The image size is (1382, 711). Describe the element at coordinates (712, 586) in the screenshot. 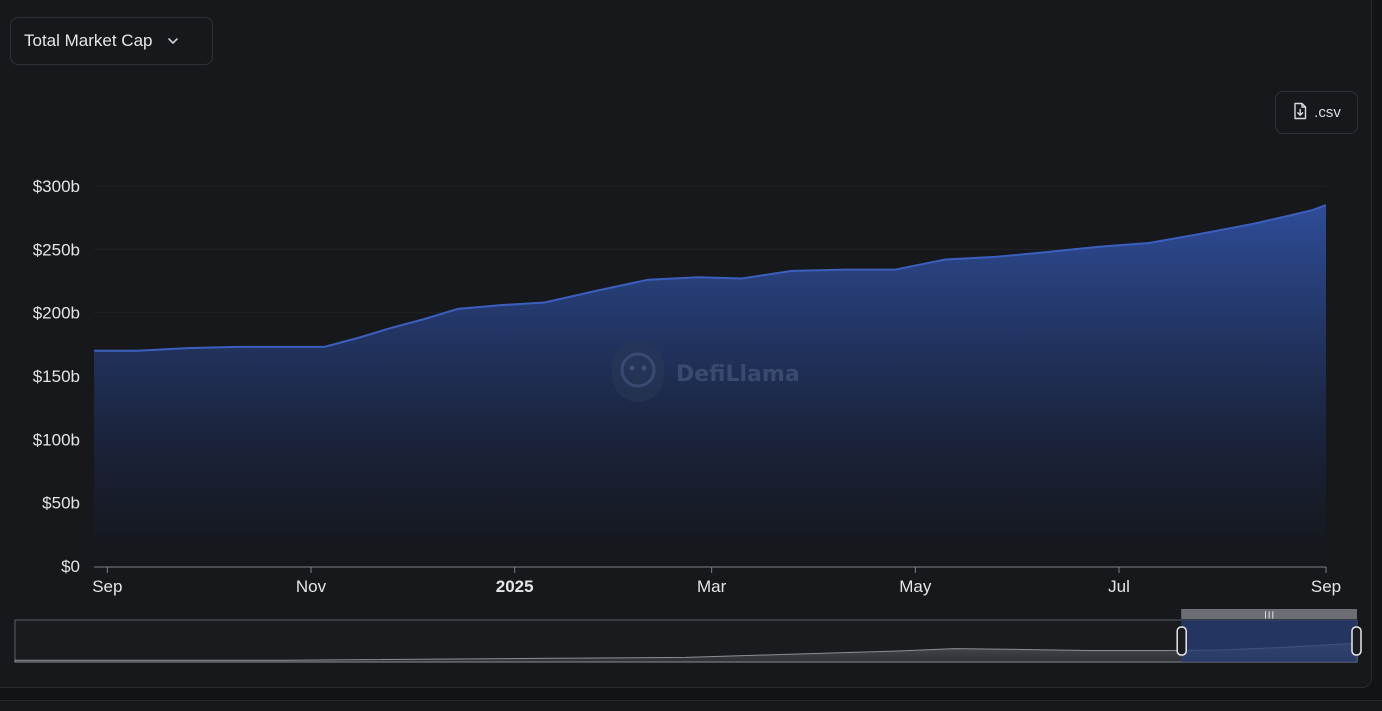

I see `x-tick-label: Mar` at that location.